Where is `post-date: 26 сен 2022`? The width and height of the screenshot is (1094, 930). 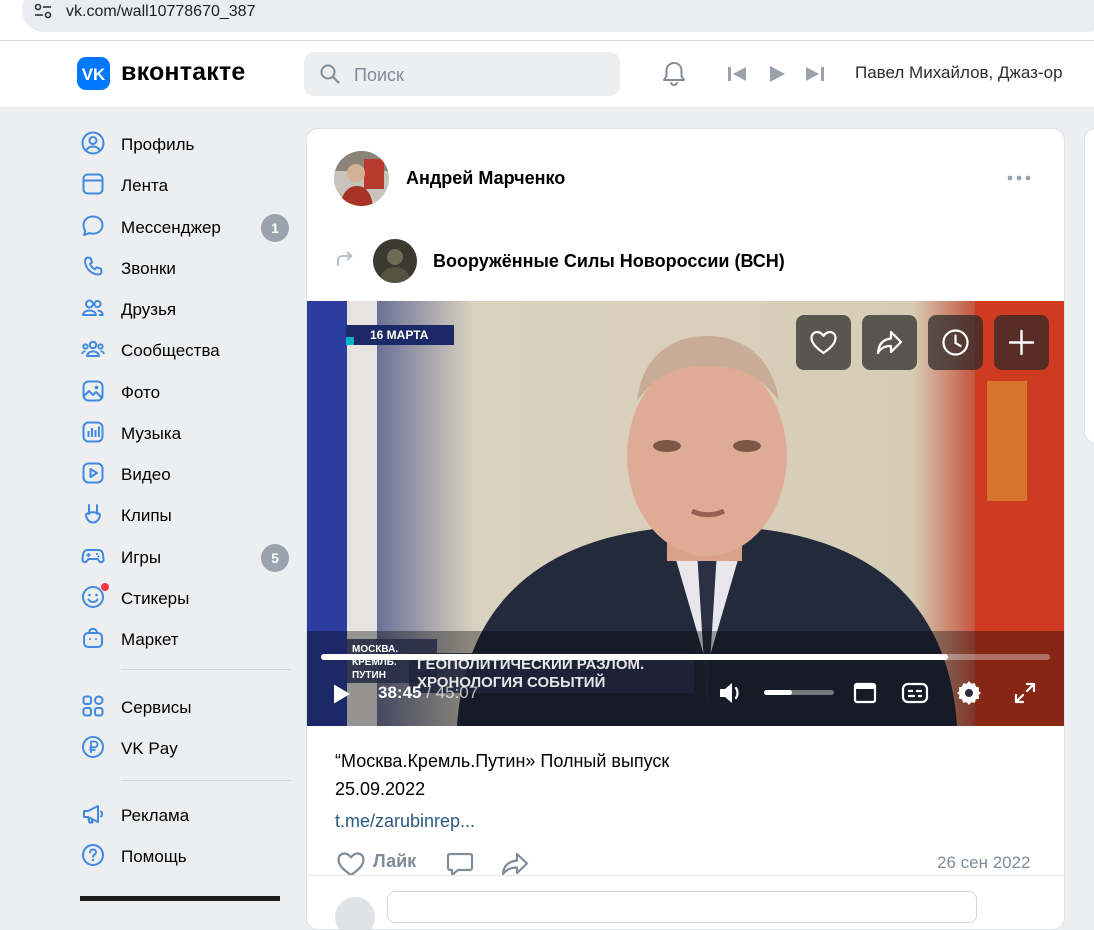 post-date: 26 сен 2022 is located at coordinates (984, 863).